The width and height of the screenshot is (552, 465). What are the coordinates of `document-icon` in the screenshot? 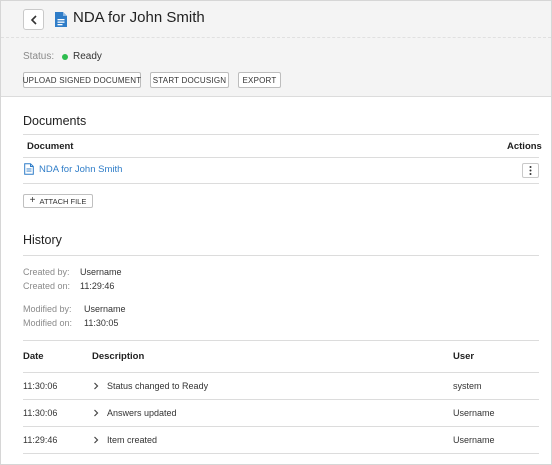 It's located at (61, 19).